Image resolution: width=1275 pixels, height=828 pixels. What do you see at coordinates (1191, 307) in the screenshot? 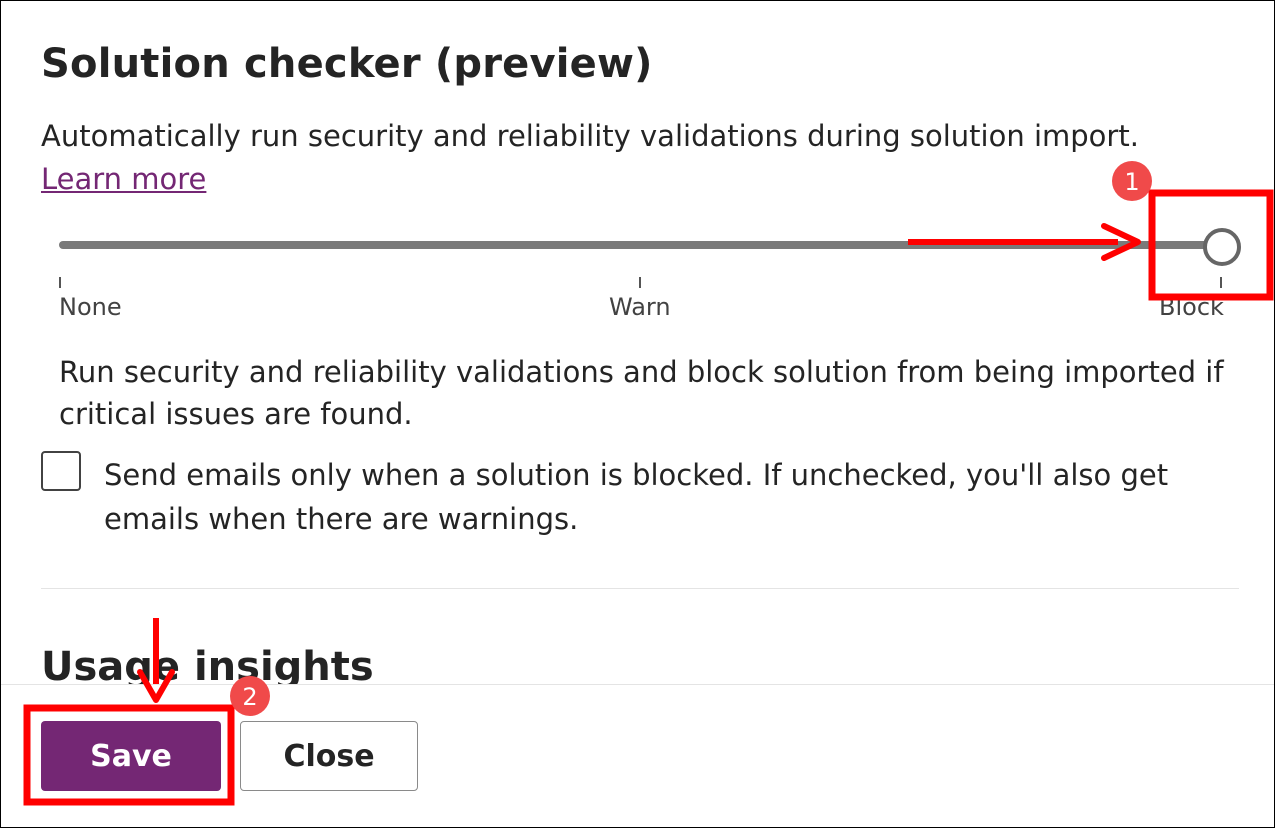
I see `slider-label-block: Block` at bounding box center [1191, 307].